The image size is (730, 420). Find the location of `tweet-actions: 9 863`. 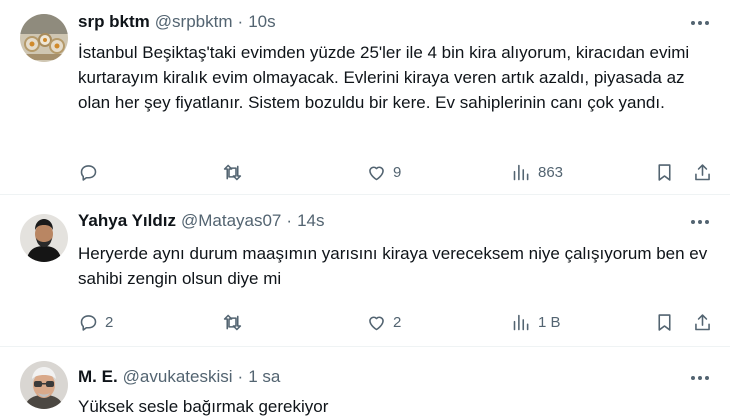

tweet-actions: 9 863 is located at coordinates (398, 172).